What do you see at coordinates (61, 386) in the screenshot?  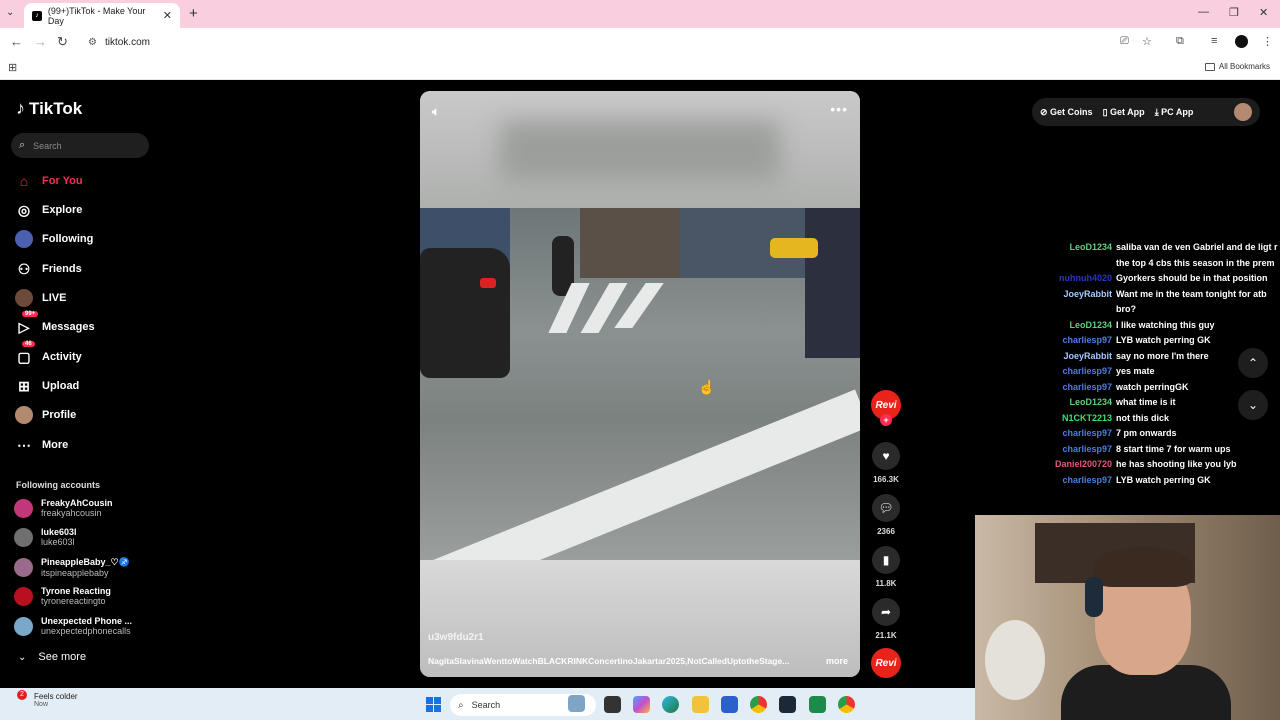 I see `nav-label: Upload` at bounding box center [61, 386].